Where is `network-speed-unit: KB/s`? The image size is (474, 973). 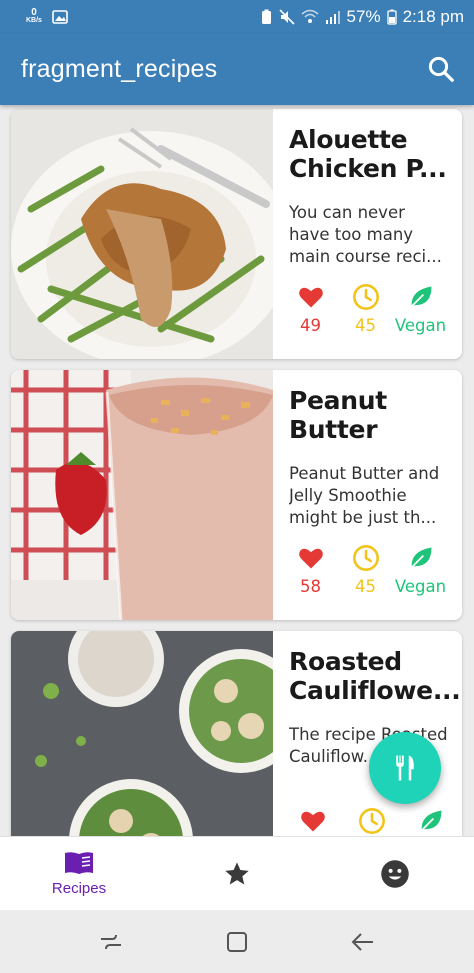 network-speed-unit: KB/s is located at coordinates (34, 20).